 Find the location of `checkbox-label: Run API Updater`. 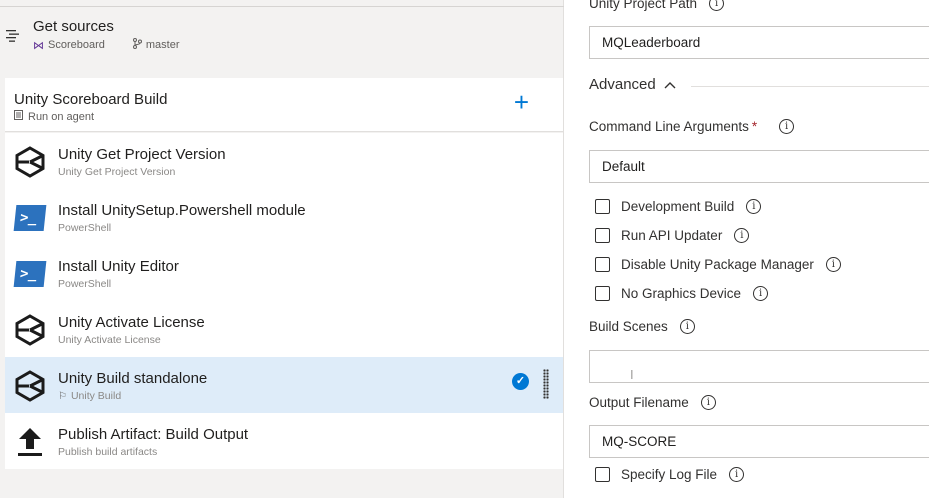

checkbox-label: Run API Updater is located at coordinates (672, 235).